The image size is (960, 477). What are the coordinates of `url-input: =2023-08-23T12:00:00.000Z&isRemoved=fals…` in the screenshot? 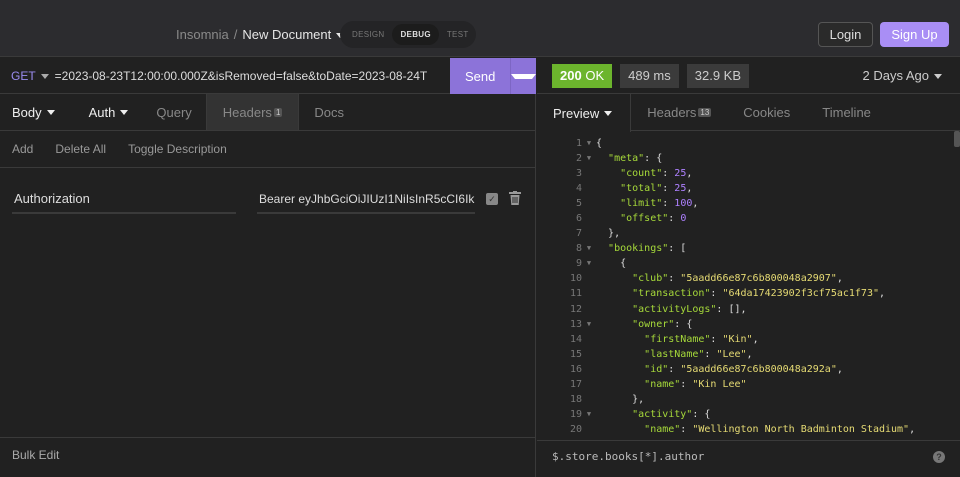 It's located at (249, 76).